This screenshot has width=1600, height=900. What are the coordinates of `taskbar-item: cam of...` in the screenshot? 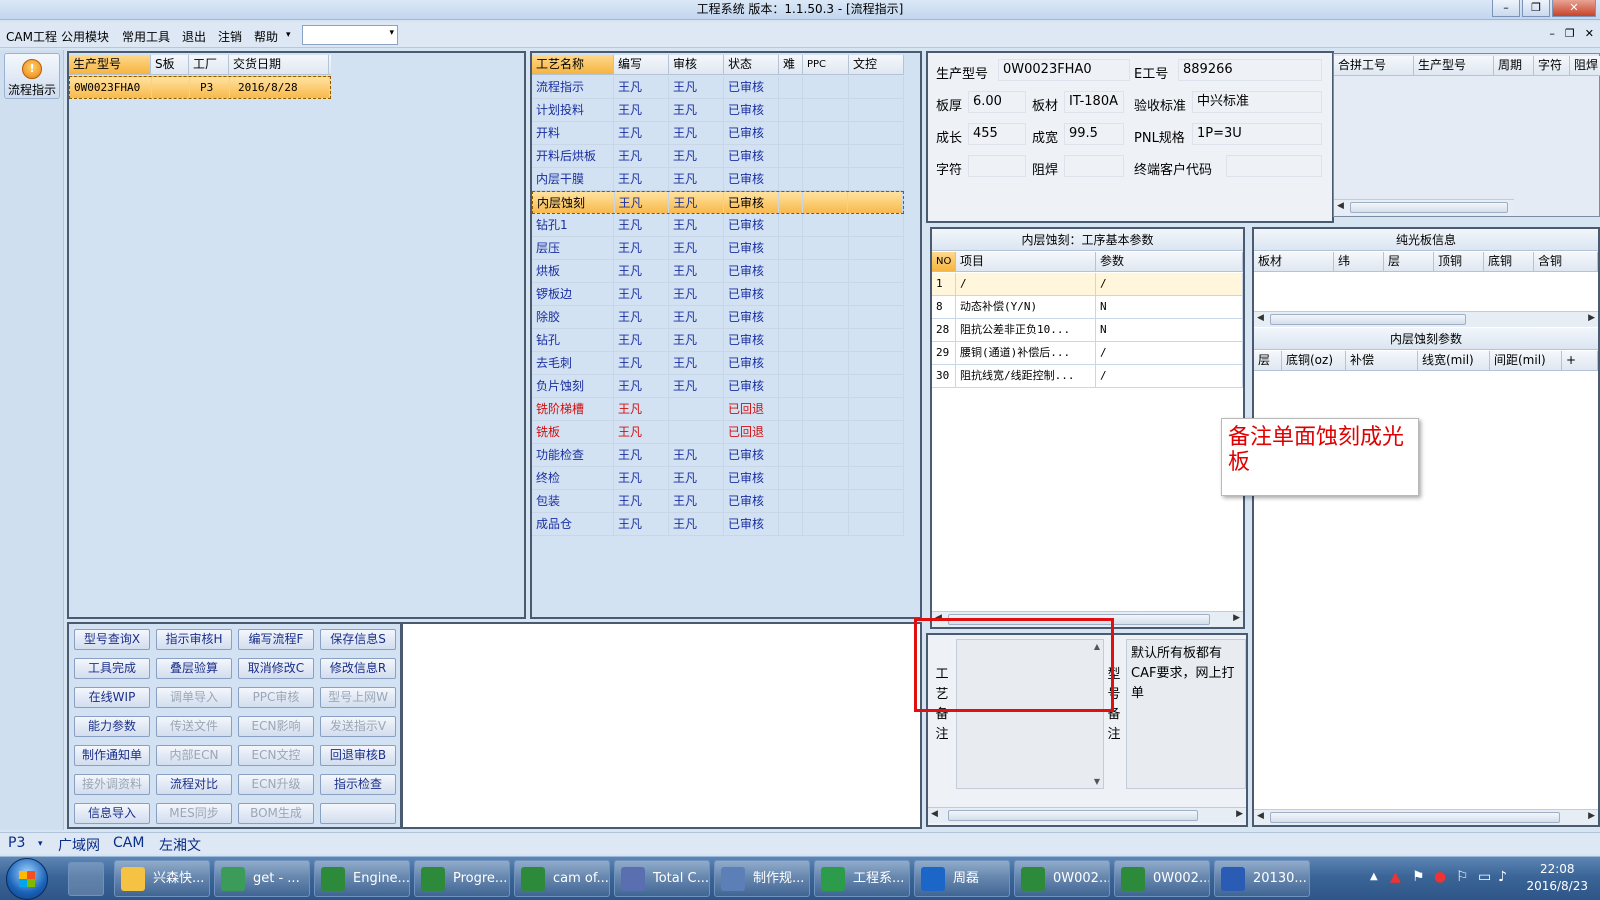 It's located at (562, 878).